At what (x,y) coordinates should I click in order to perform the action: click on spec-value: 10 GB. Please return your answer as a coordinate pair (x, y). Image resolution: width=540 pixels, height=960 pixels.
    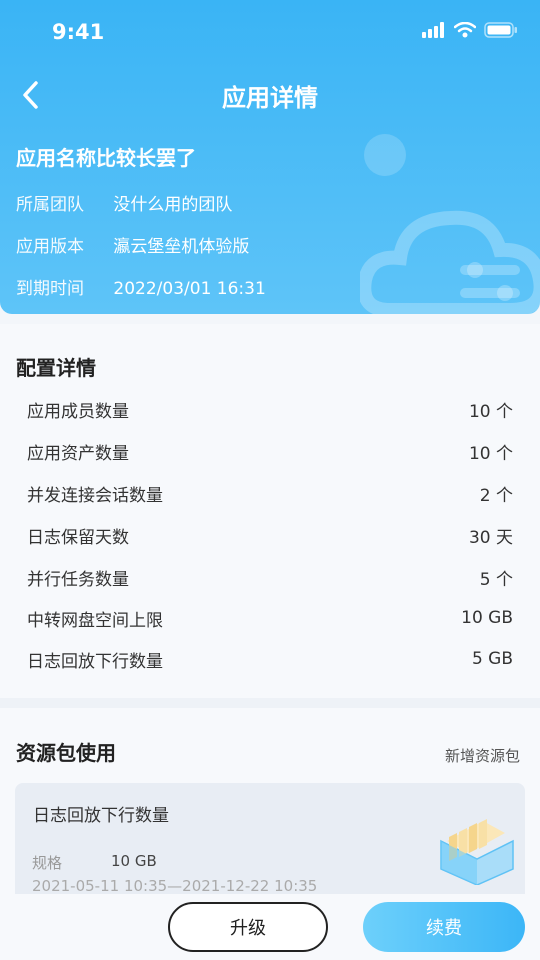
    Looking at the image, I should click on (134, 861).